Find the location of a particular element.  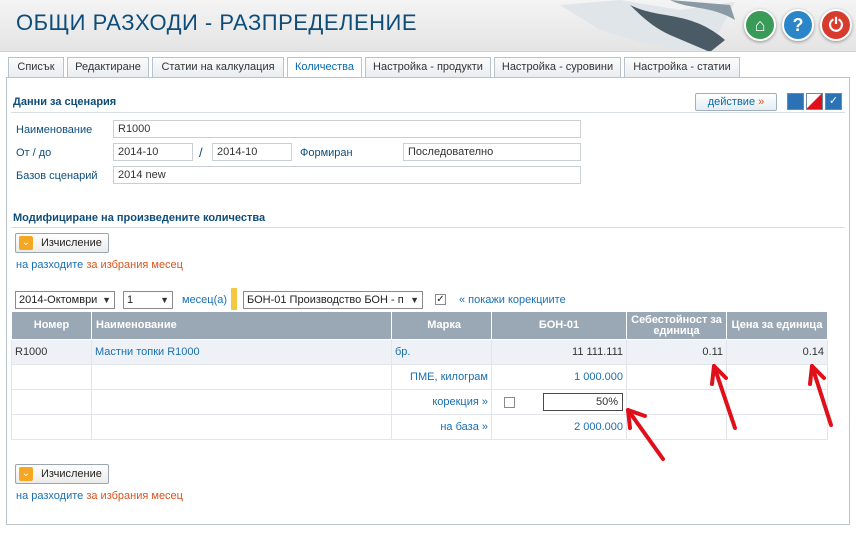

delete-icon is located at coordinates (814, 101).